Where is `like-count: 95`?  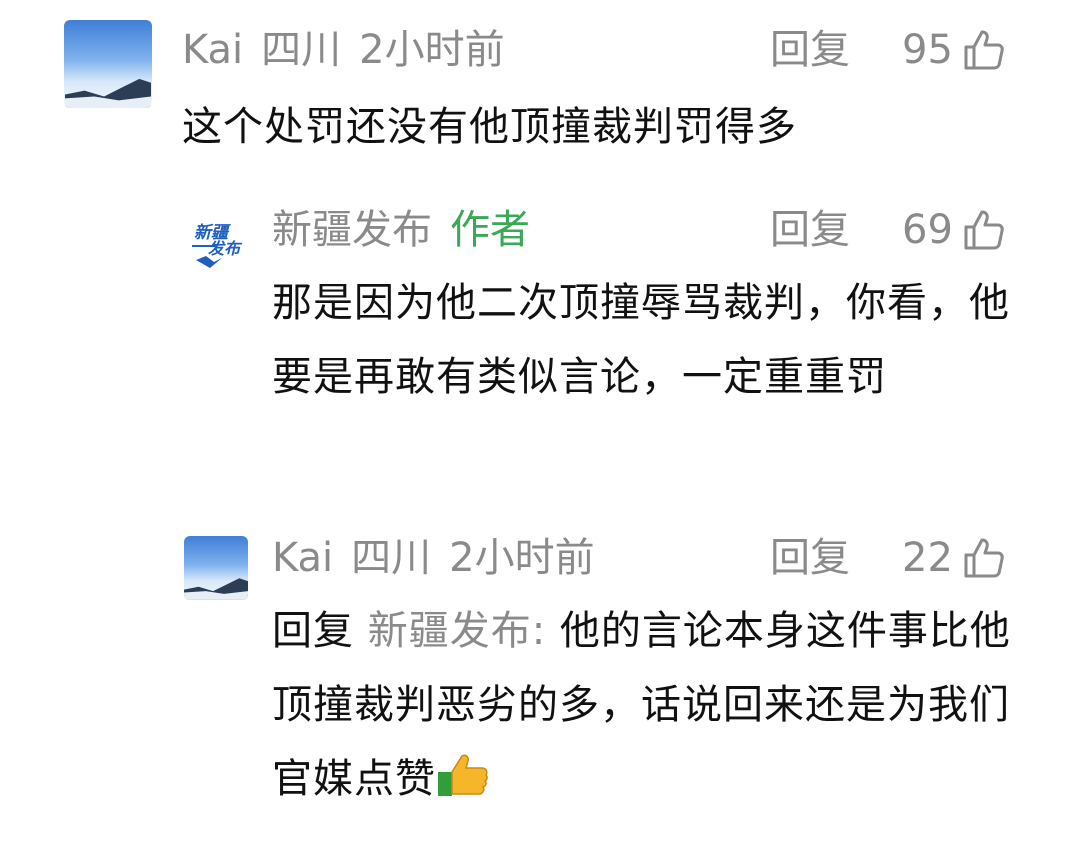 like-count: 95 is located at coordinates (927, 50).